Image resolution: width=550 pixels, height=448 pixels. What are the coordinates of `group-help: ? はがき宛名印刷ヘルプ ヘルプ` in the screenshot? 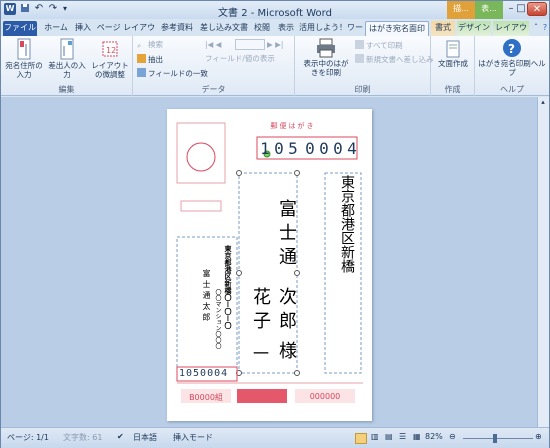 It's located at (512, 66).